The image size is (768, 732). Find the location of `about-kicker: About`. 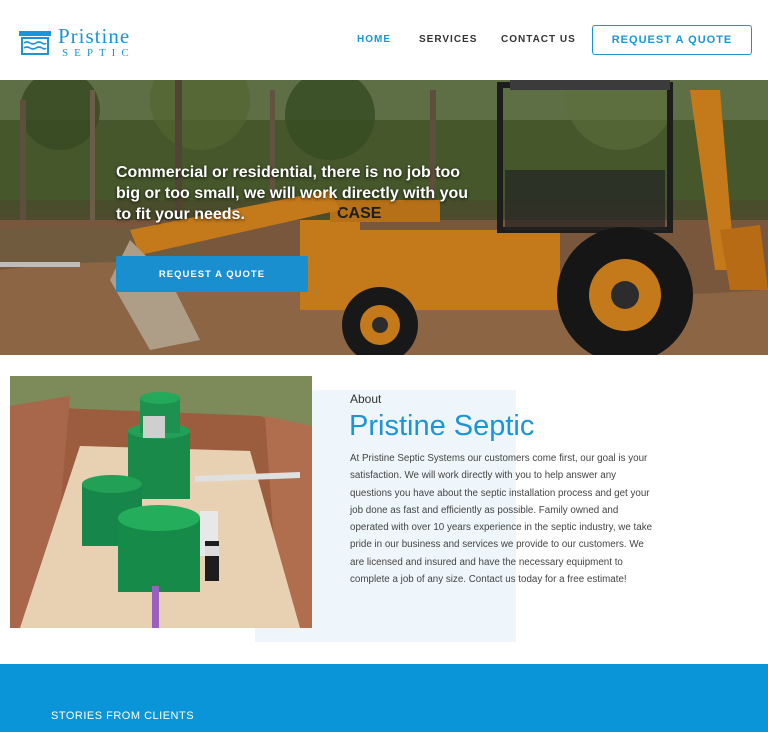

about-kicker: About is located at coordinates (366, 399).